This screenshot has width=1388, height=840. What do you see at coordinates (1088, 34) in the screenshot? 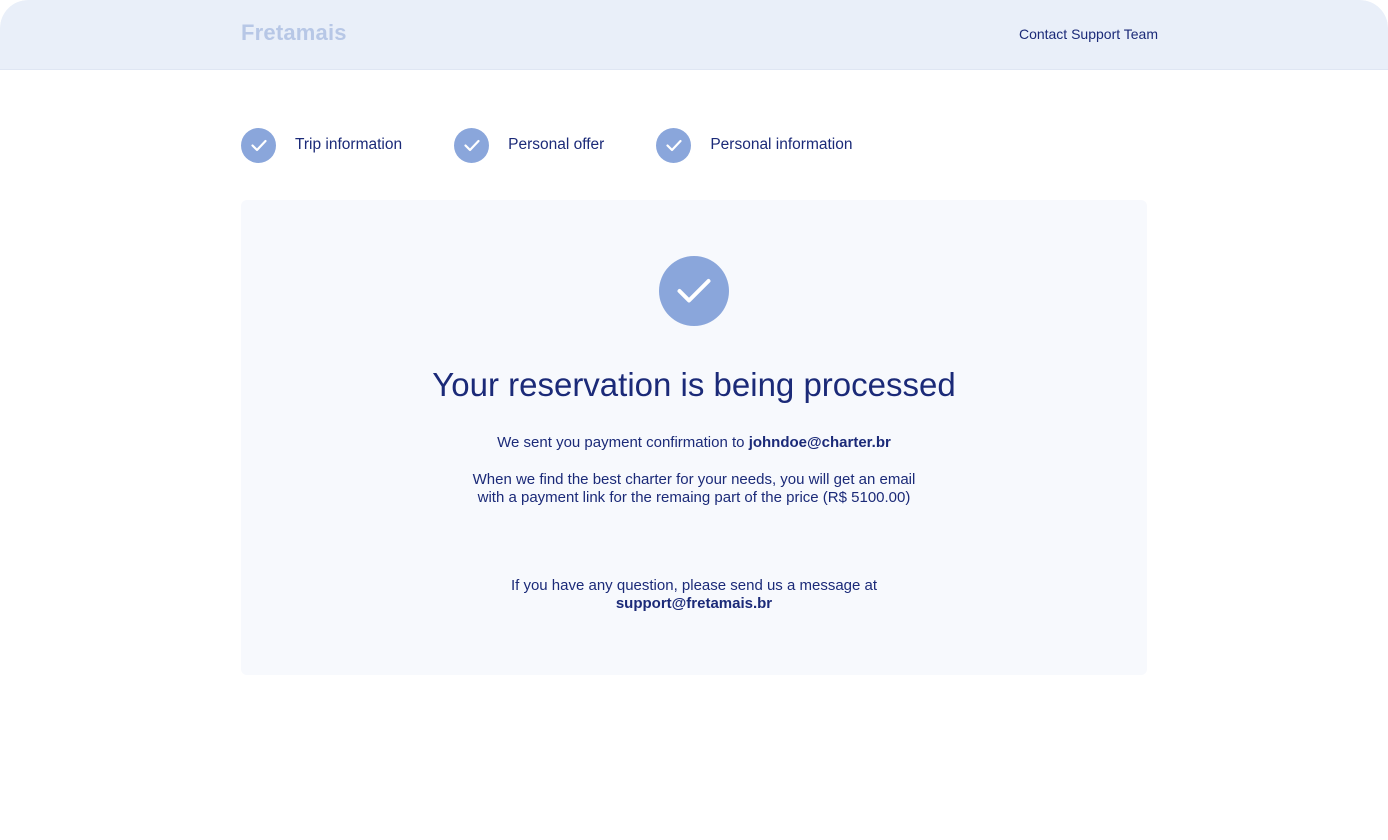
I see `contact-support-link: Contact Support Team` at bounding box center [1088, 34].